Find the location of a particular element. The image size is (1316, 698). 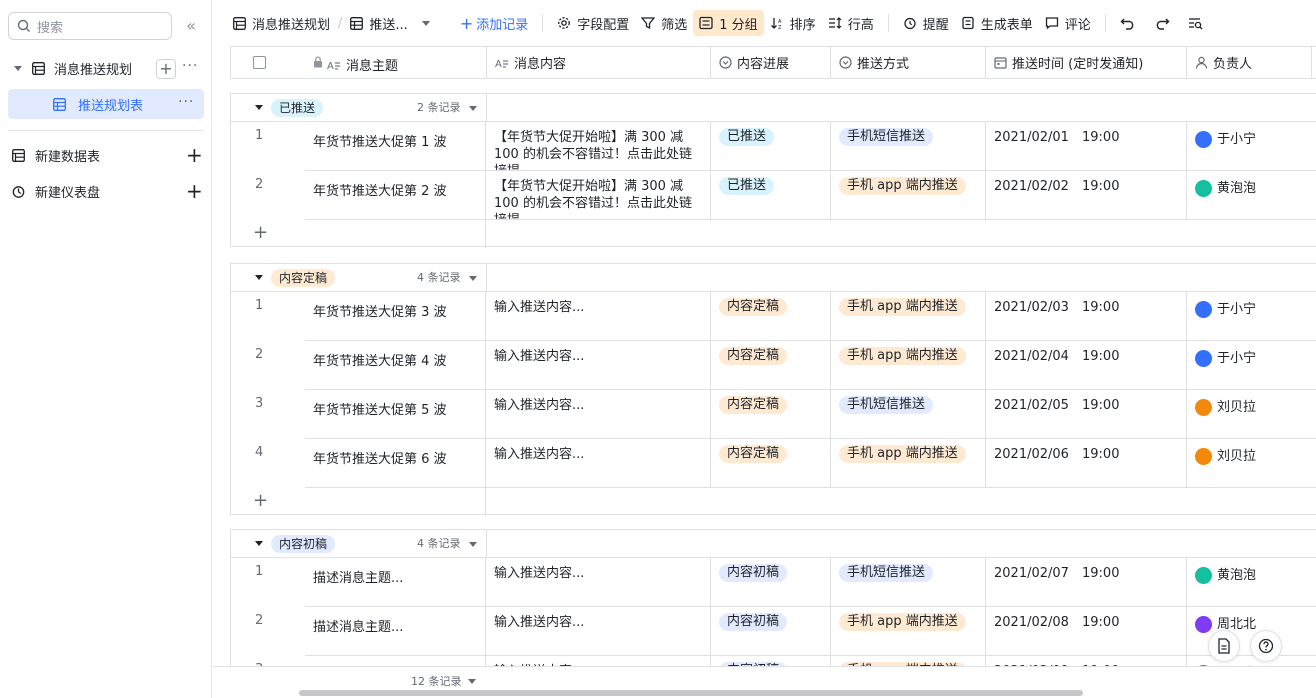

status-cell: 已推送 is located at coordinates (771, 146).